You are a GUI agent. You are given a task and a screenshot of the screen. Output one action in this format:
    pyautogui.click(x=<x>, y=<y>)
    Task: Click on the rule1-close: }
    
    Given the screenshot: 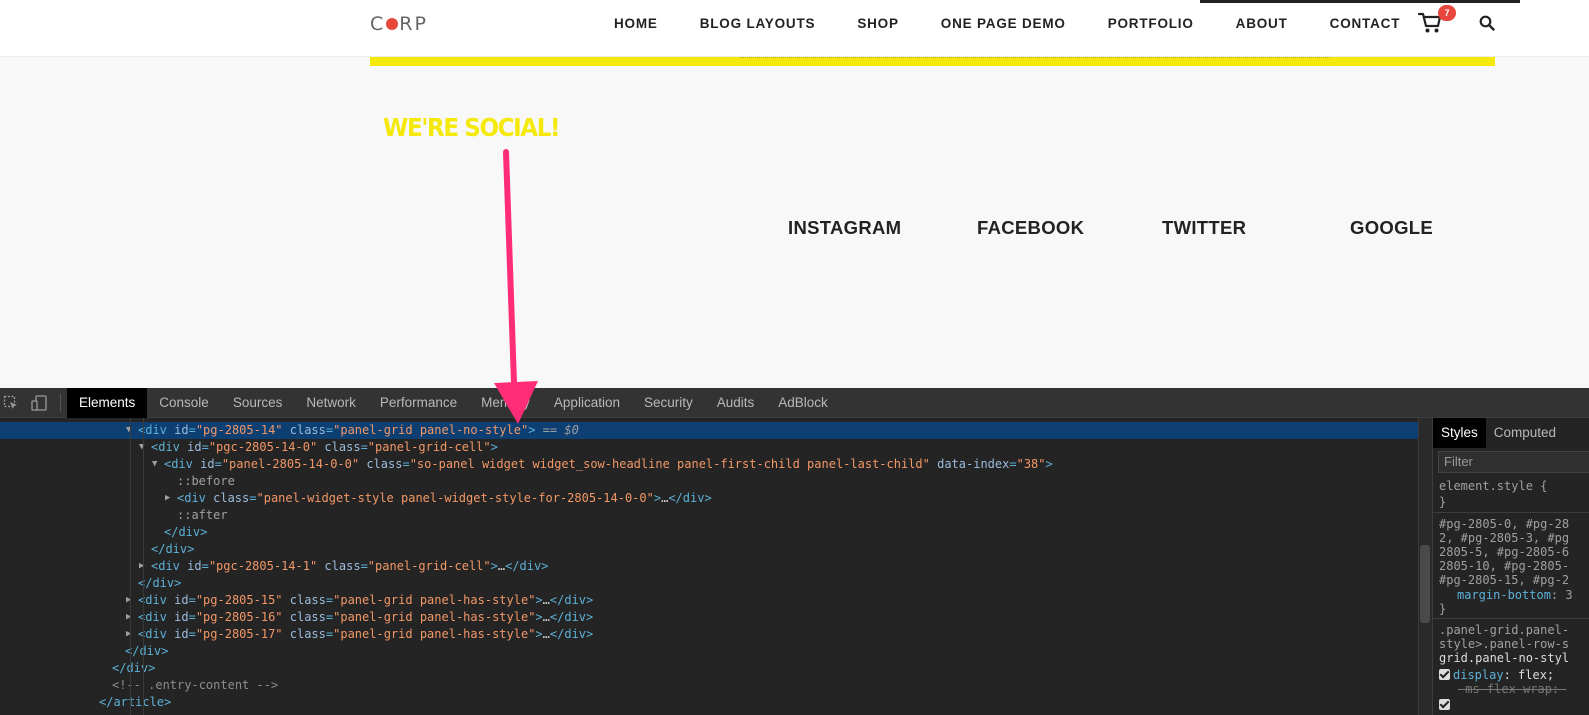 What is the action you would take?
    pyautogui.click(x=1443, y=609)
    